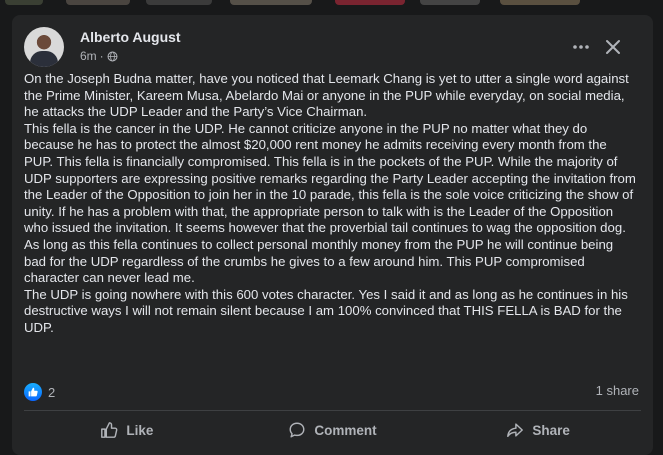  Describe the element at coordinates (88, 56) in the screenshot. I see `post-time: 6m` at that location.